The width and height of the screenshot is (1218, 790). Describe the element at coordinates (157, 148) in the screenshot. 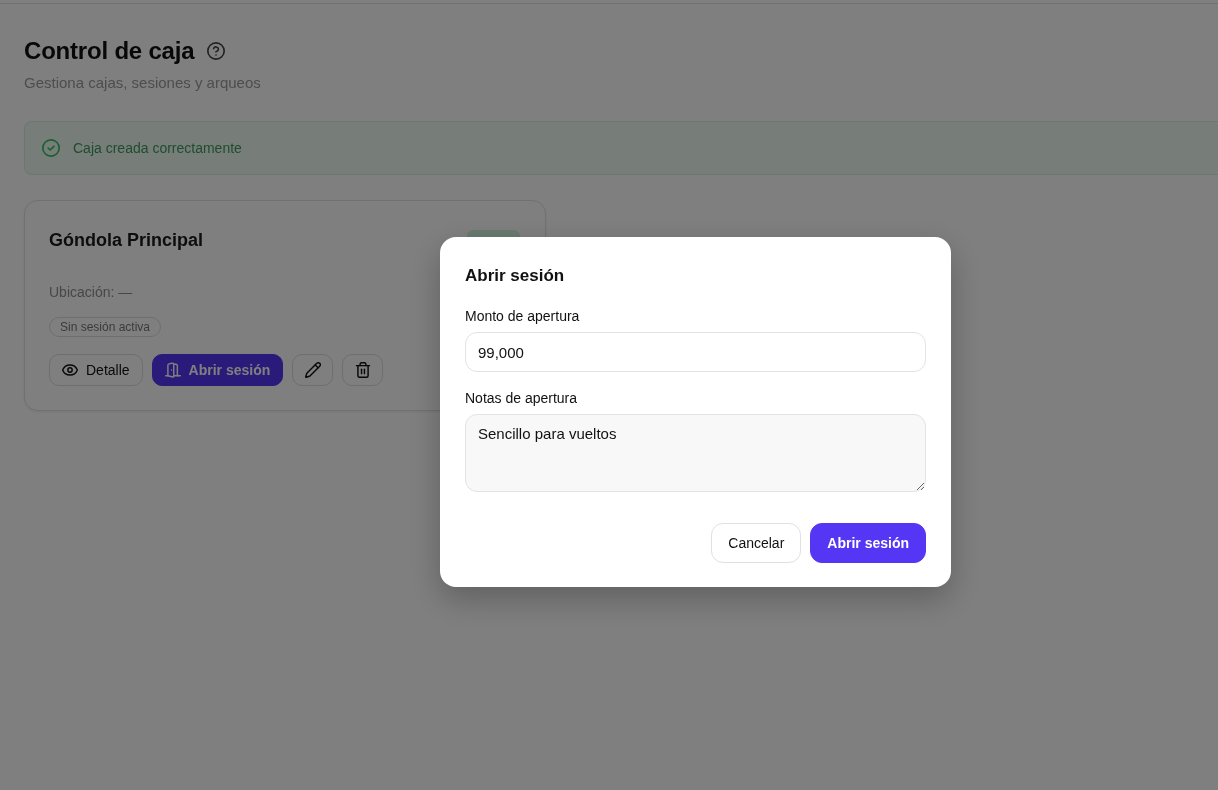

I see `alert-message: Caja creada correctamente` at that location.